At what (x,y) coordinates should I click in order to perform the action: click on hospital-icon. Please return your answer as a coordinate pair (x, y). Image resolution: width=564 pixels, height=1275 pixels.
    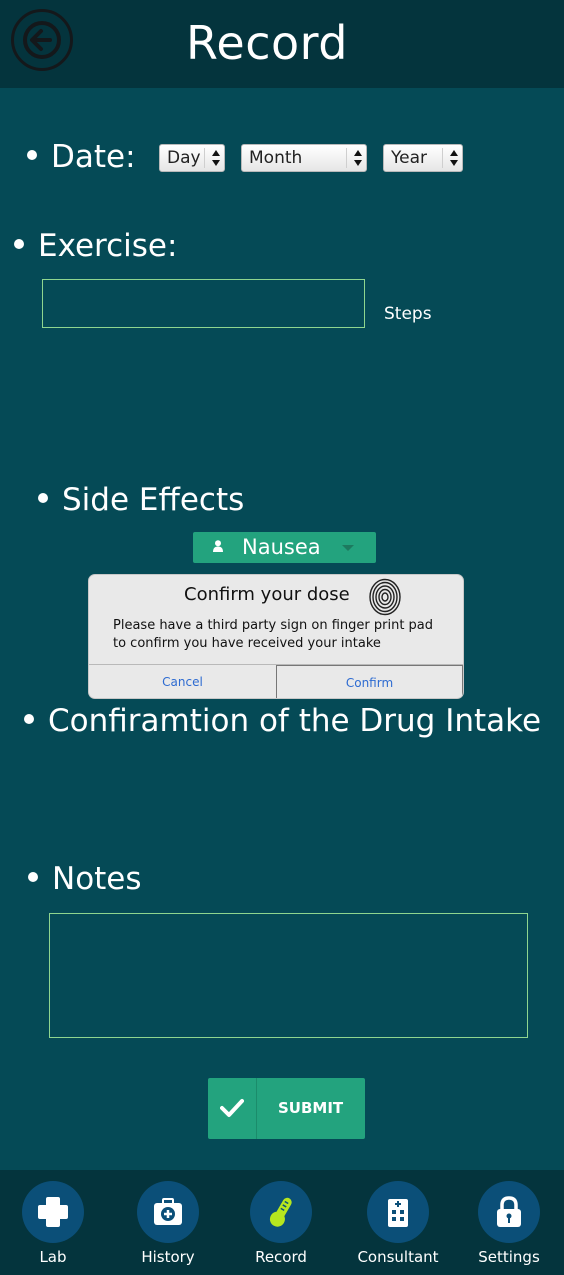
    Looking at the image, I should click on (398, 1212).